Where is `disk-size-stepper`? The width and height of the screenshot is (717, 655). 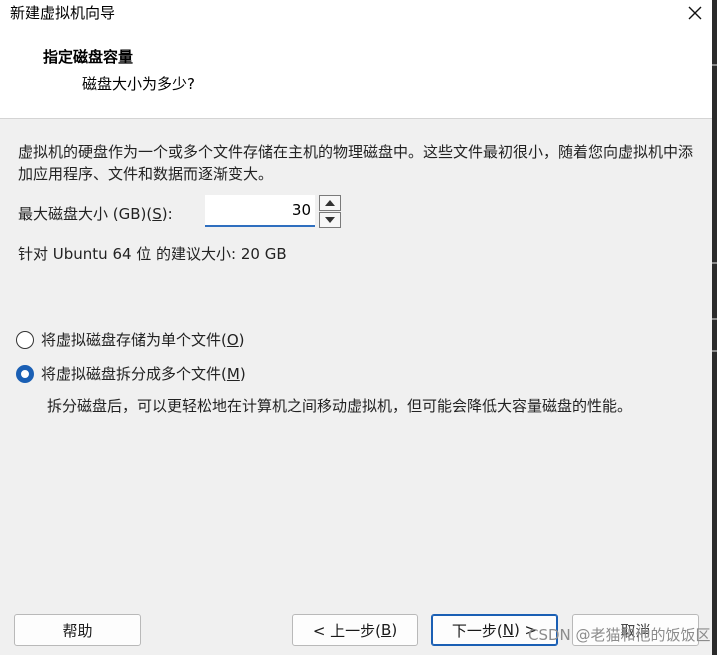
disk-size-stepper is located at coordinates (274, 212).